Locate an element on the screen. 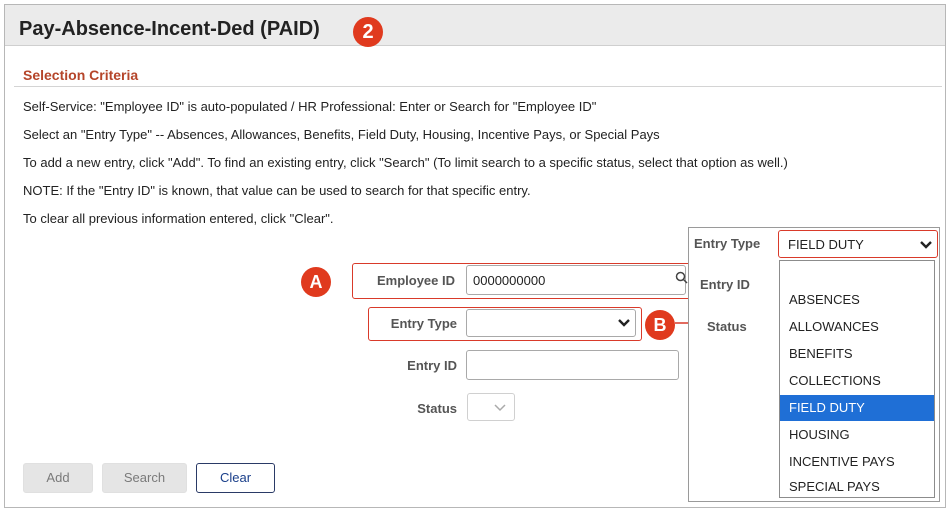 This screenshot has height=512, width=951. callout-b-badge: B is located at coordinates (660, 325).